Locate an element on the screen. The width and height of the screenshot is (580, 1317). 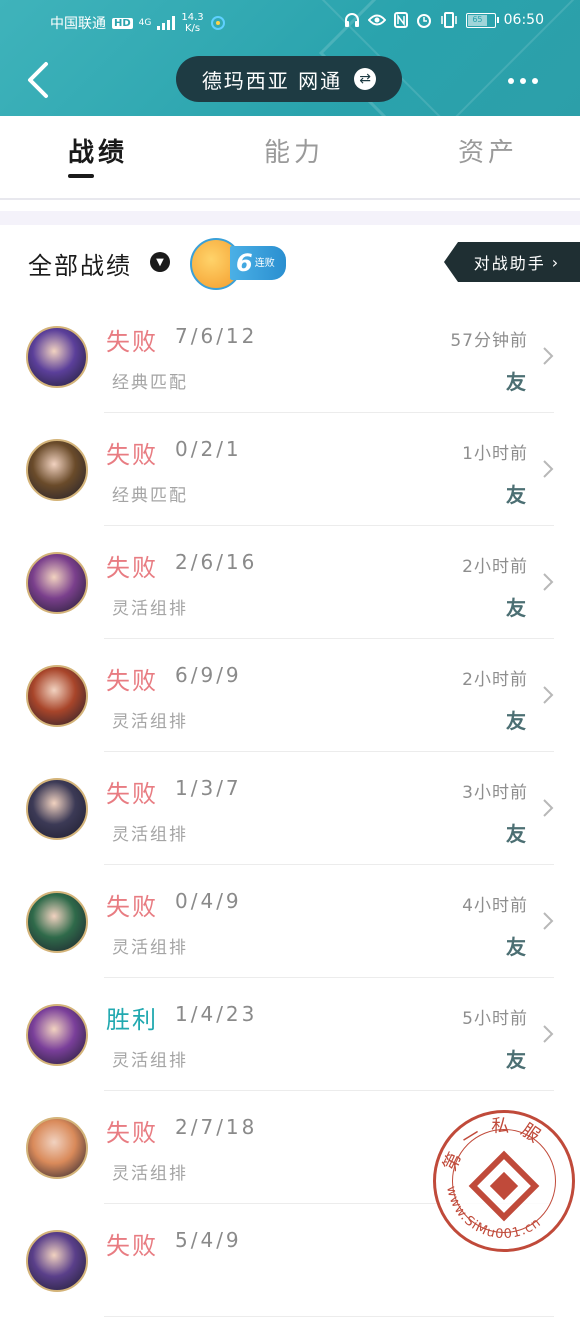
network-label: 4G is located at coordinates (145, 23).